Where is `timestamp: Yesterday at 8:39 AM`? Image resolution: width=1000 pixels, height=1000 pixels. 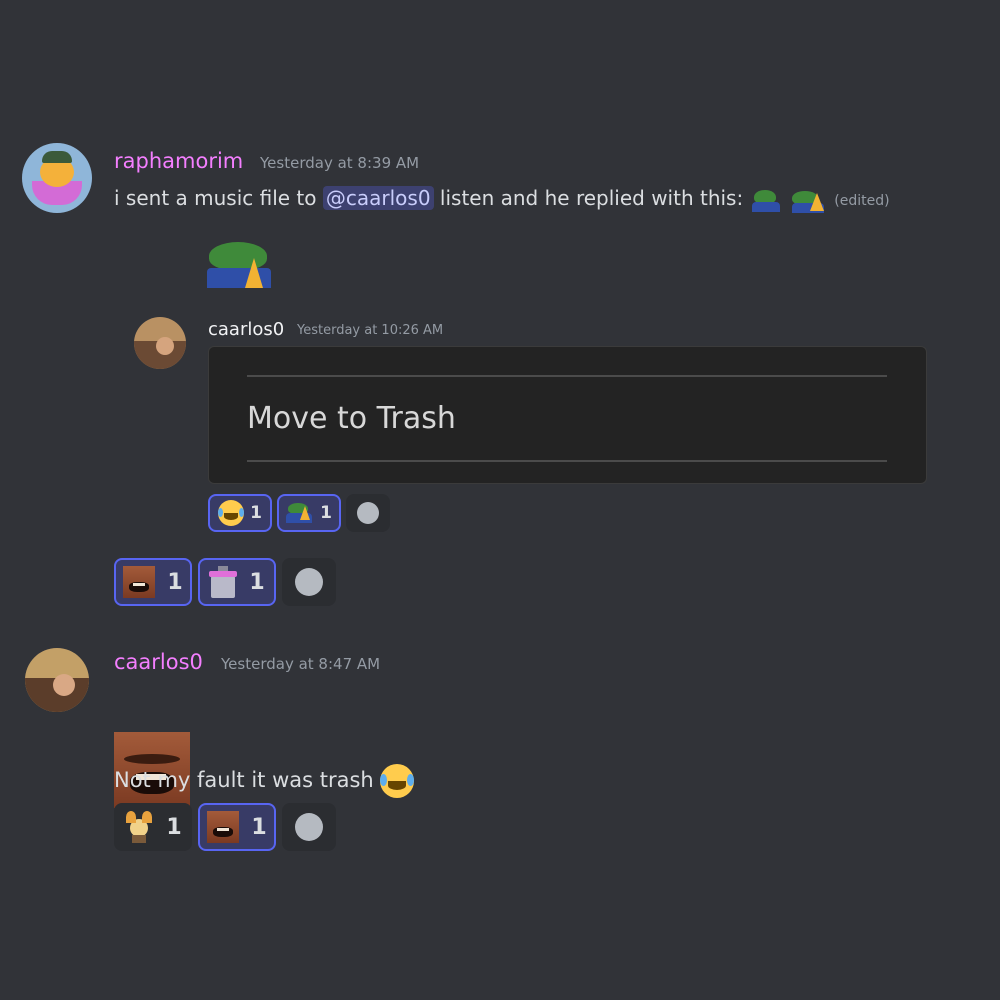
timestamp: Yesterday at 8:39 AM is located at coordinates (340, 163).